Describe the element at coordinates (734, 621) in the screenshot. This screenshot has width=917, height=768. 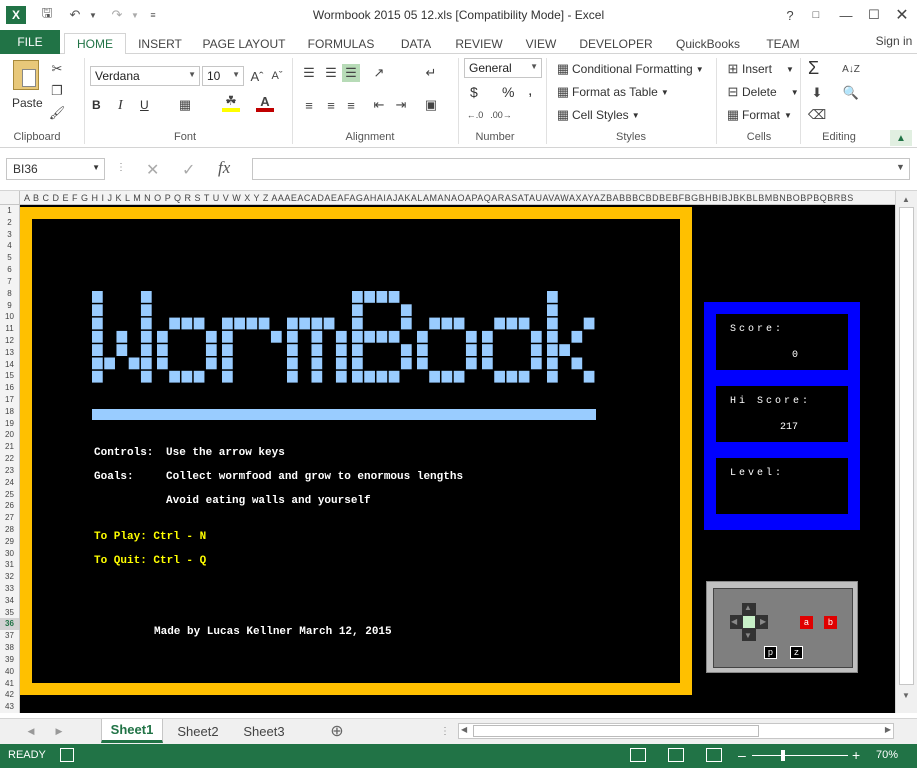
I see `arrow-left-icon: ◀` at that location.